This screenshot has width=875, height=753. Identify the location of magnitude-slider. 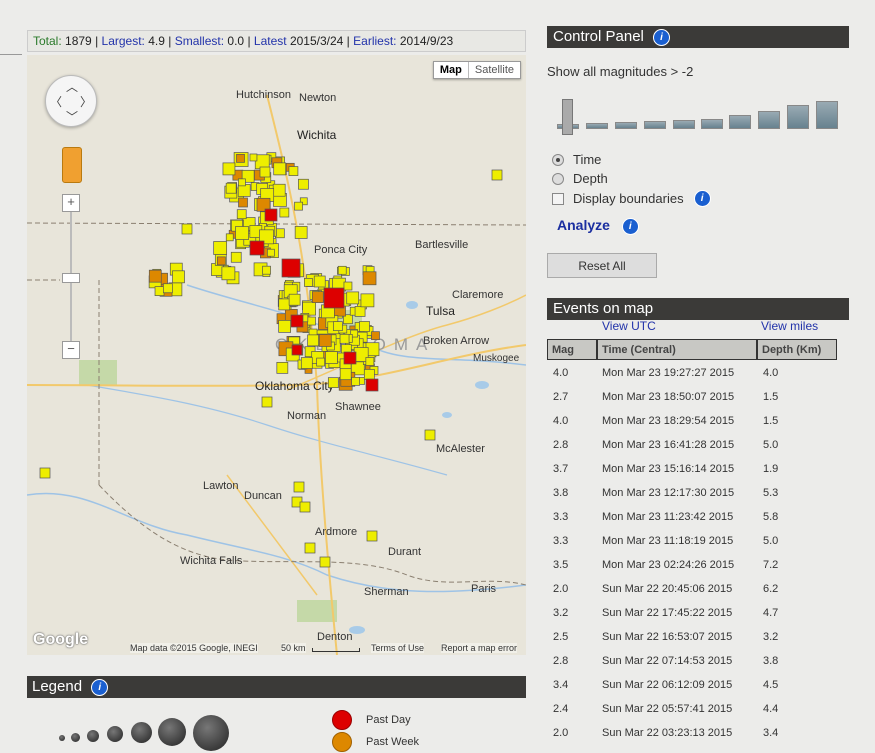
(698, 116).